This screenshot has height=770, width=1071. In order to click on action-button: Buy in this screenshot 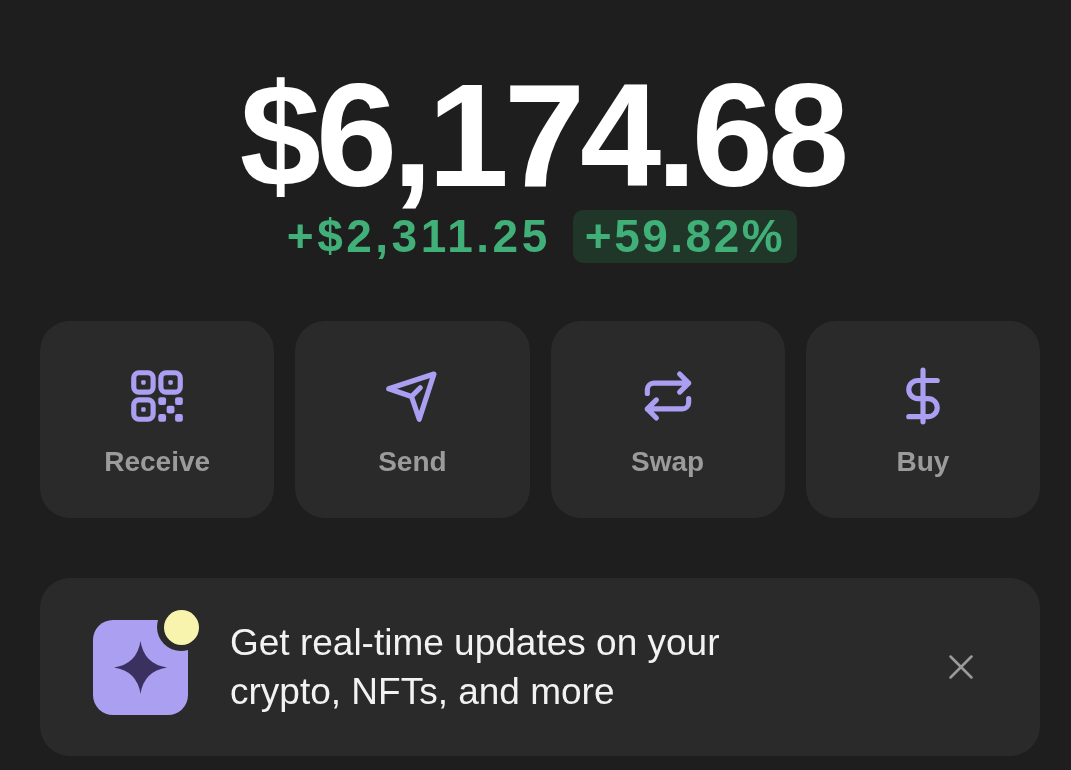, I will do `click(922, 419)`.